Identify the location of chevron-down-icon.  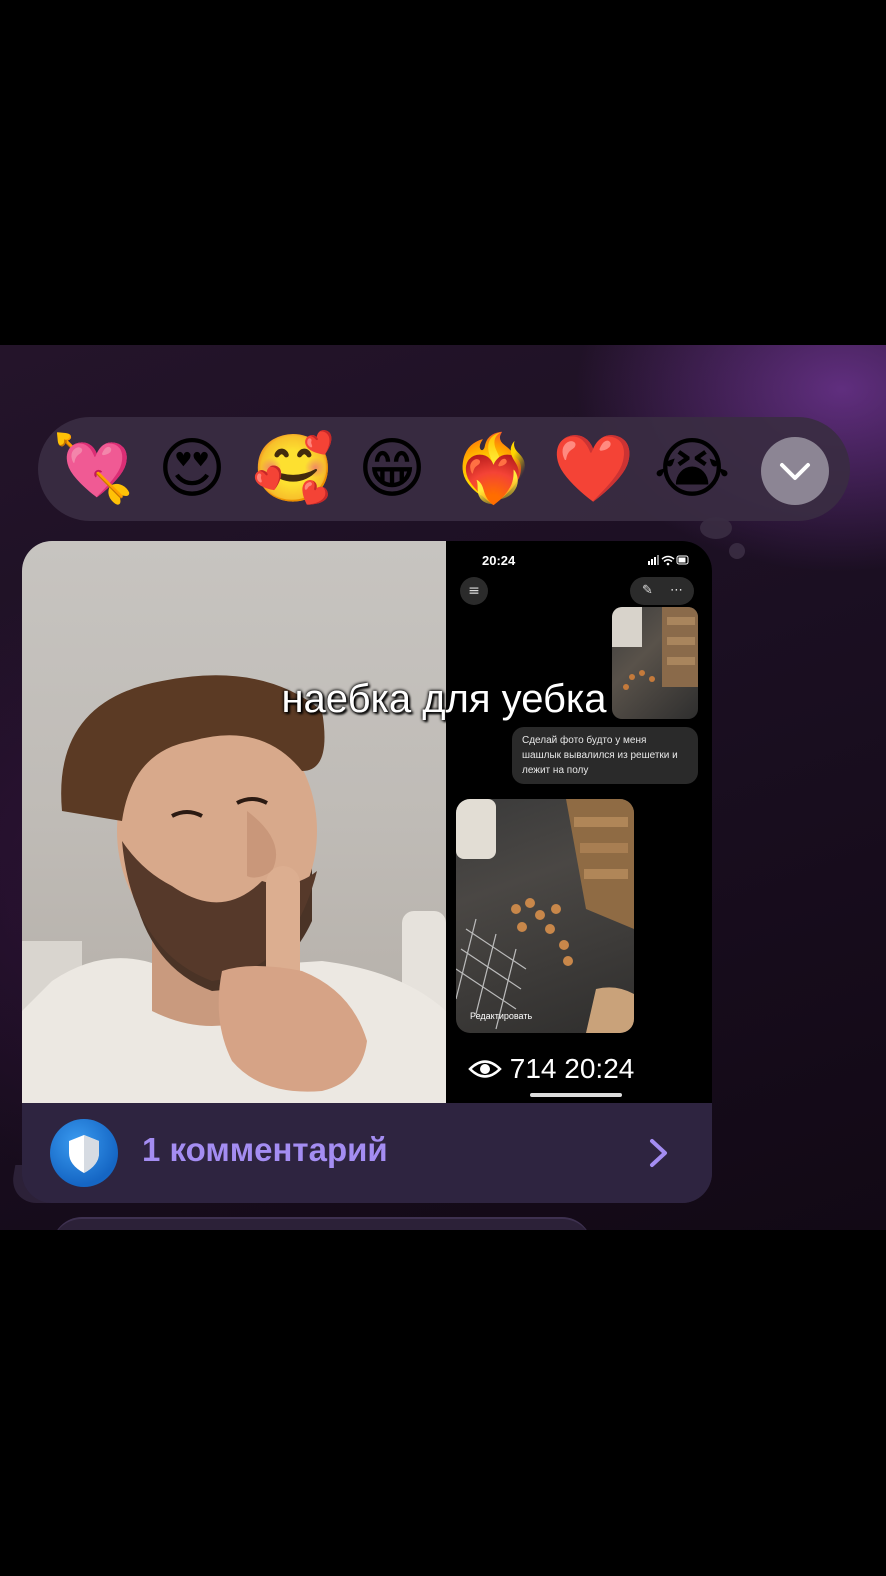
(795, 471).